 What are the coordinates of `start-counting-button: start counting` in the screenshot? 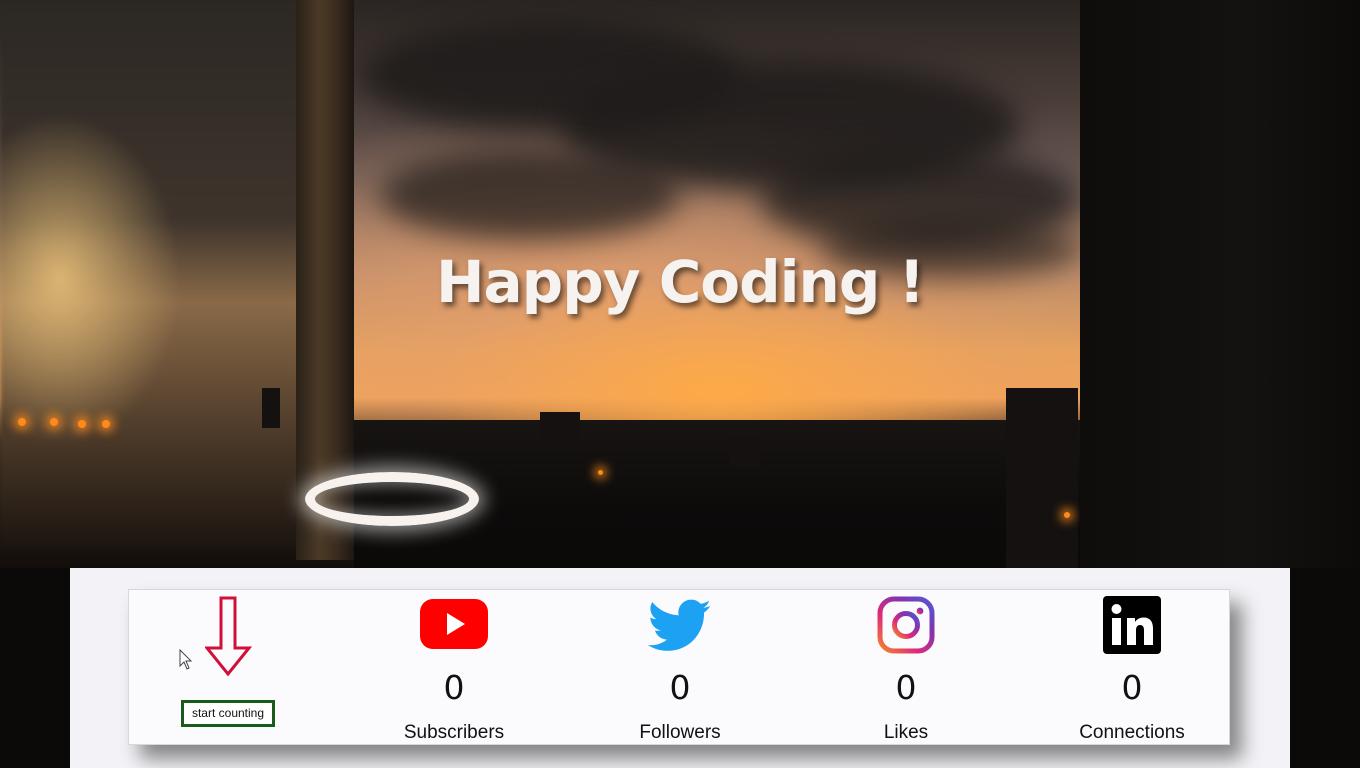 It's located at (228, 713).